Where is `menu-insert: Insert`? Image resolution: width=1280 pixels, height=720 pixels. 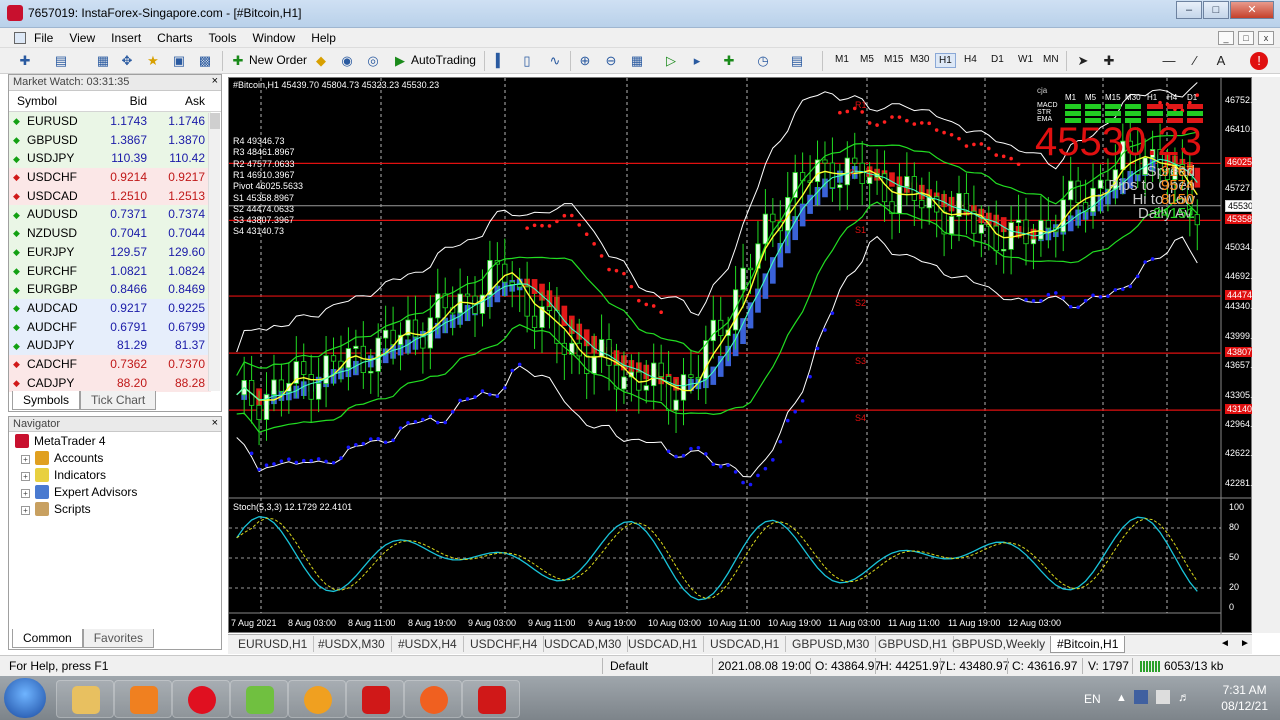 menu-insert: Insert is located at coordinates (126, 38).